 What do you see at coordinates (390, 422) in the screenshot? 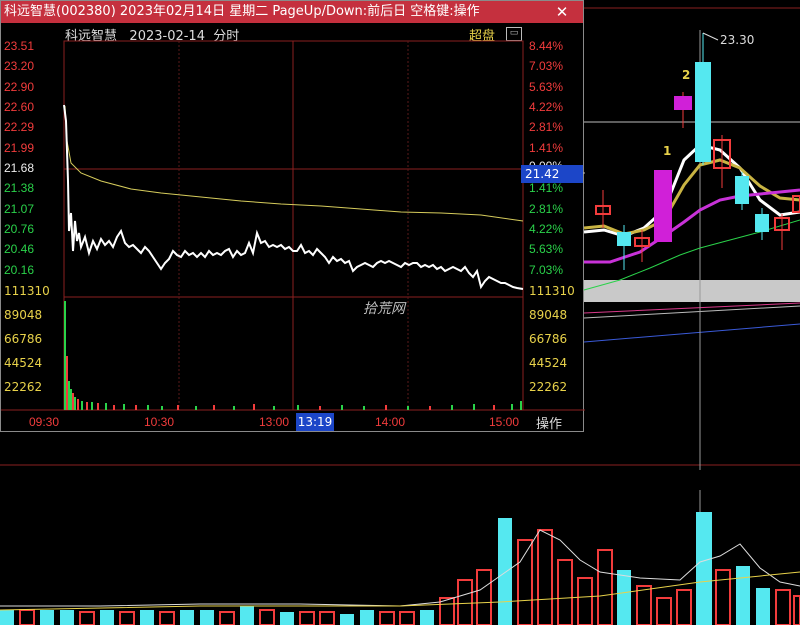
I see `time-tick: 14:00` at bounding box center [390, 422].